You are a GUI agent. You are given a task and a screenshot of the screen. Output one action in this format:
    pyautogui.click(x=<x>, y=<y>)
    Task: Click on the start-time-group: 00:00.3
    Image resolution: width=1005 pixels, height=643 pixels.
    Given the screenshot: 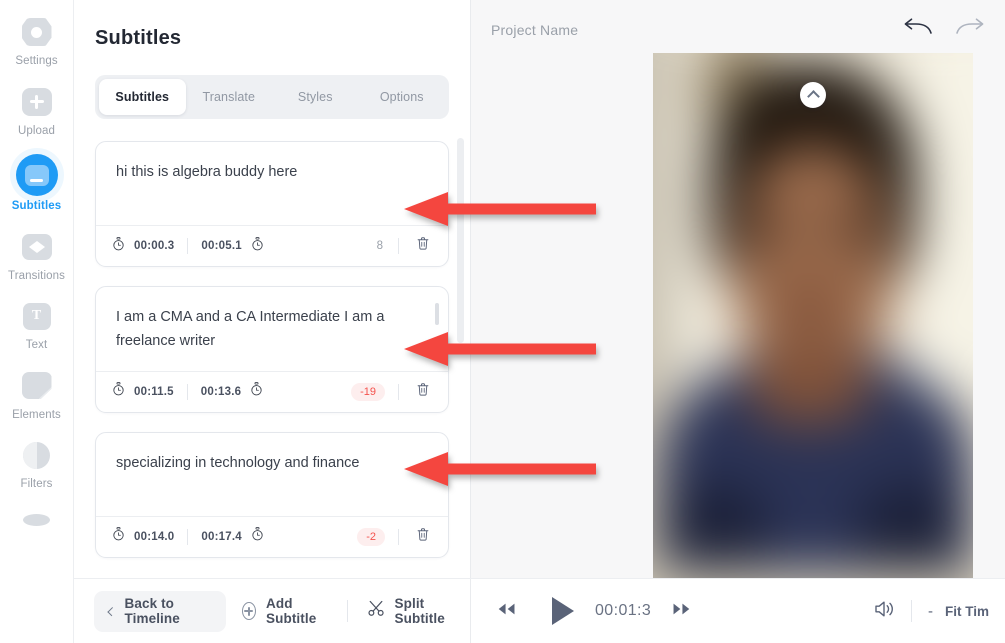 What is the action you would take?
    pyautogui.click(x=143, y=246)
    